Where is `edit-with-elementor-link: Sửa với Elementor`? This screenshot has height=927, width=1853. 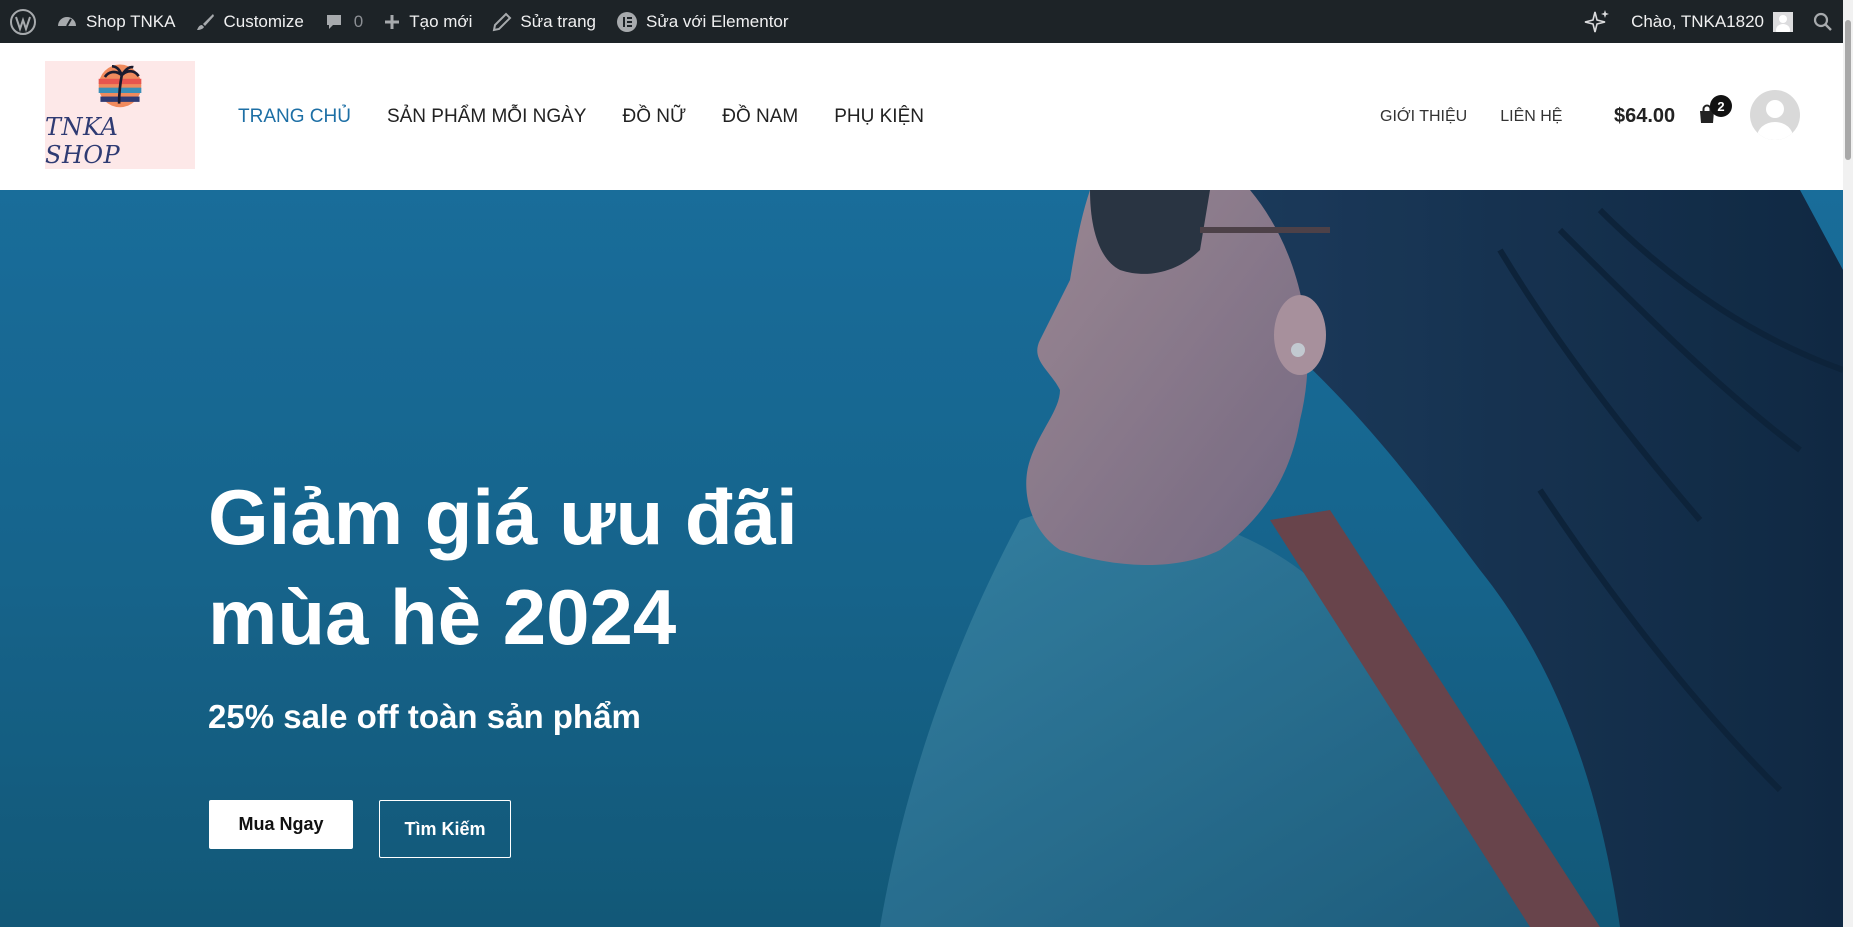
edit-with-elementor-link: Sửa với Elementor is located at coordinates (702, 21).